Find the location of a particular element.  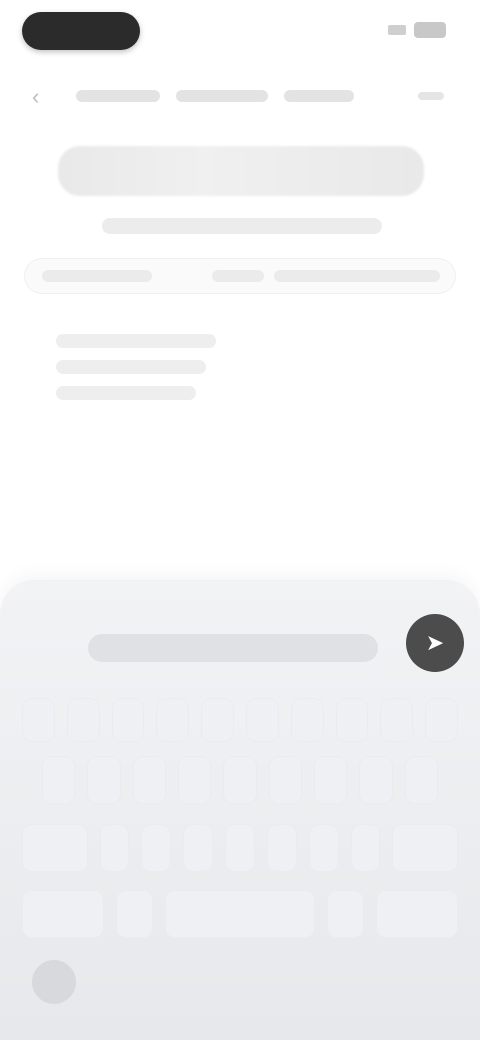

more-icon is located at coordinates (431, 96).